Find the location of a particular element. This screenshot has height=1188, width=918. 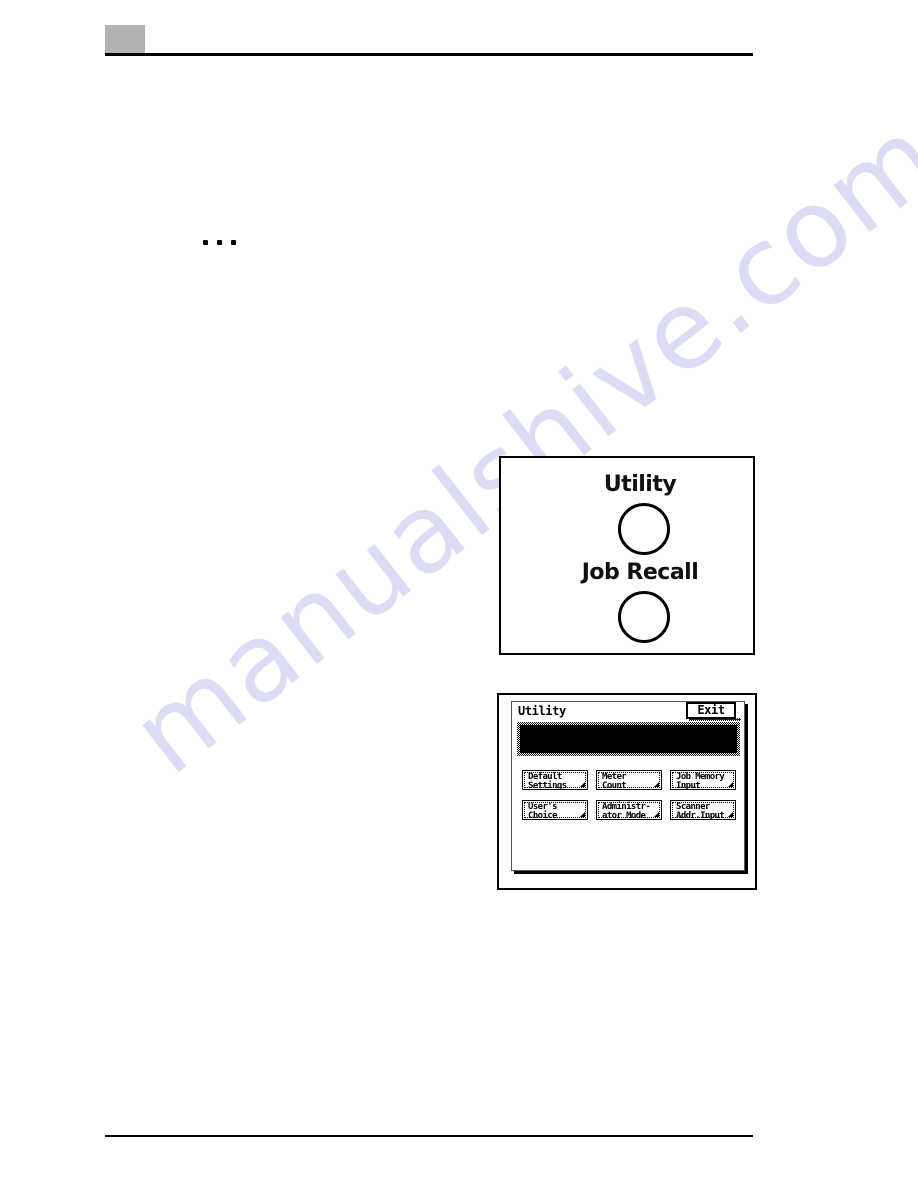

job-recall-key-button is located at coordinates (644, 617).